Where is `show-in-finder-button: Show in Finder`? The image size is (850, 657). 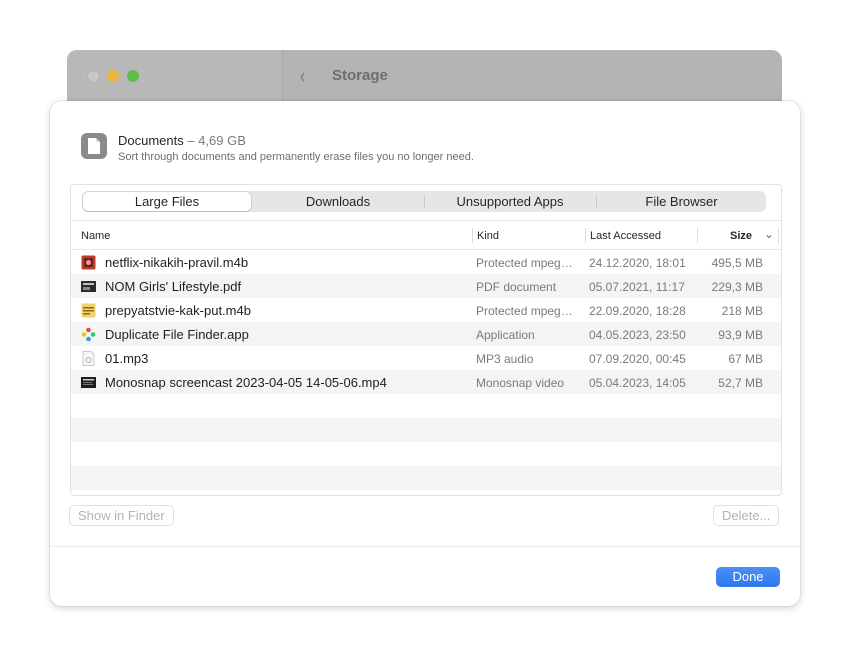 show-in-finder-button: Show in Finder is located at coordinates (121, 515).